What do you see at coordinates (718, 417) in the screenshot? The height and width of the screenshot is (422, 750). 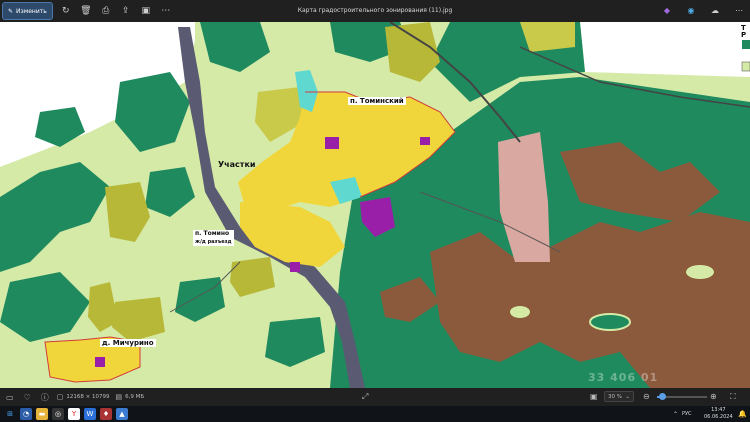 I see `taskbar-date: 06.06.2024` at bounding box center [718, 417].